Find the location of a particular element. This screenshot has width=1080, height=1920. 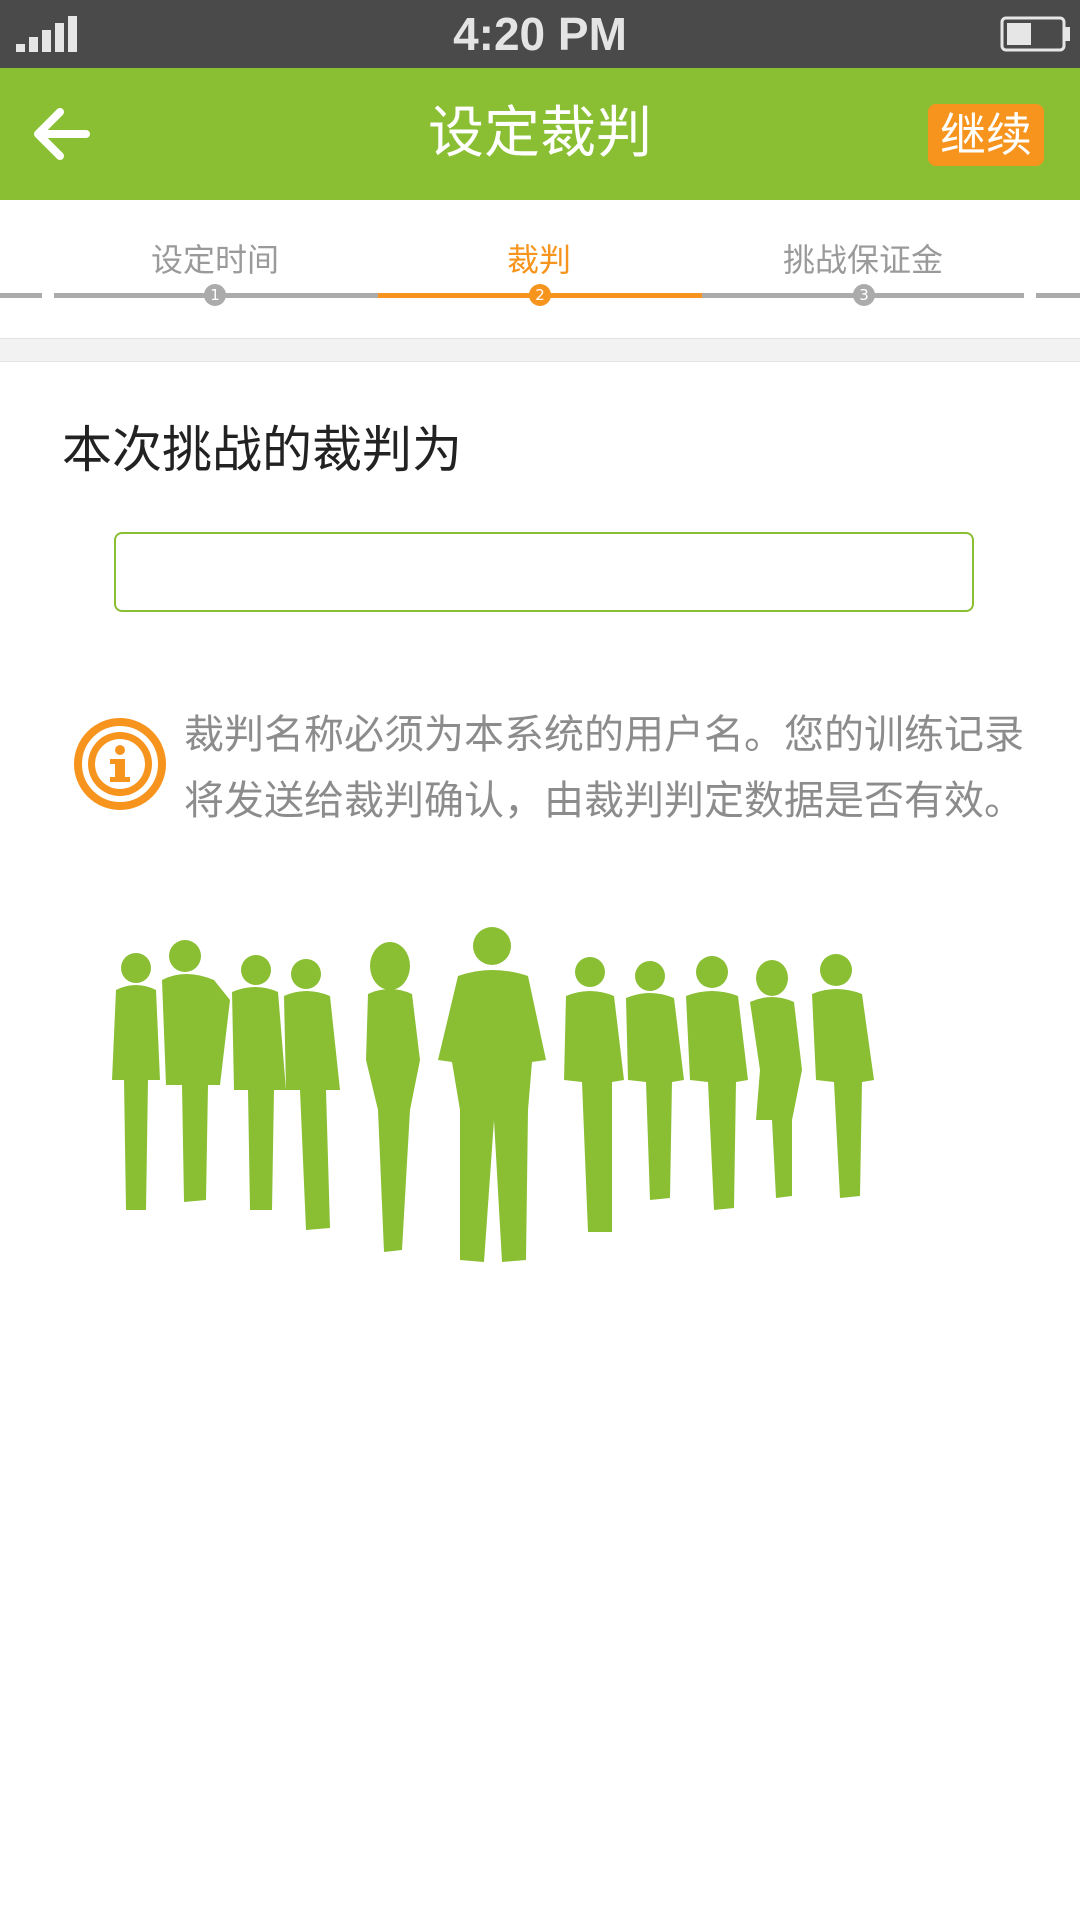

step-number-1: 1 is located at coordinates (215, 295).